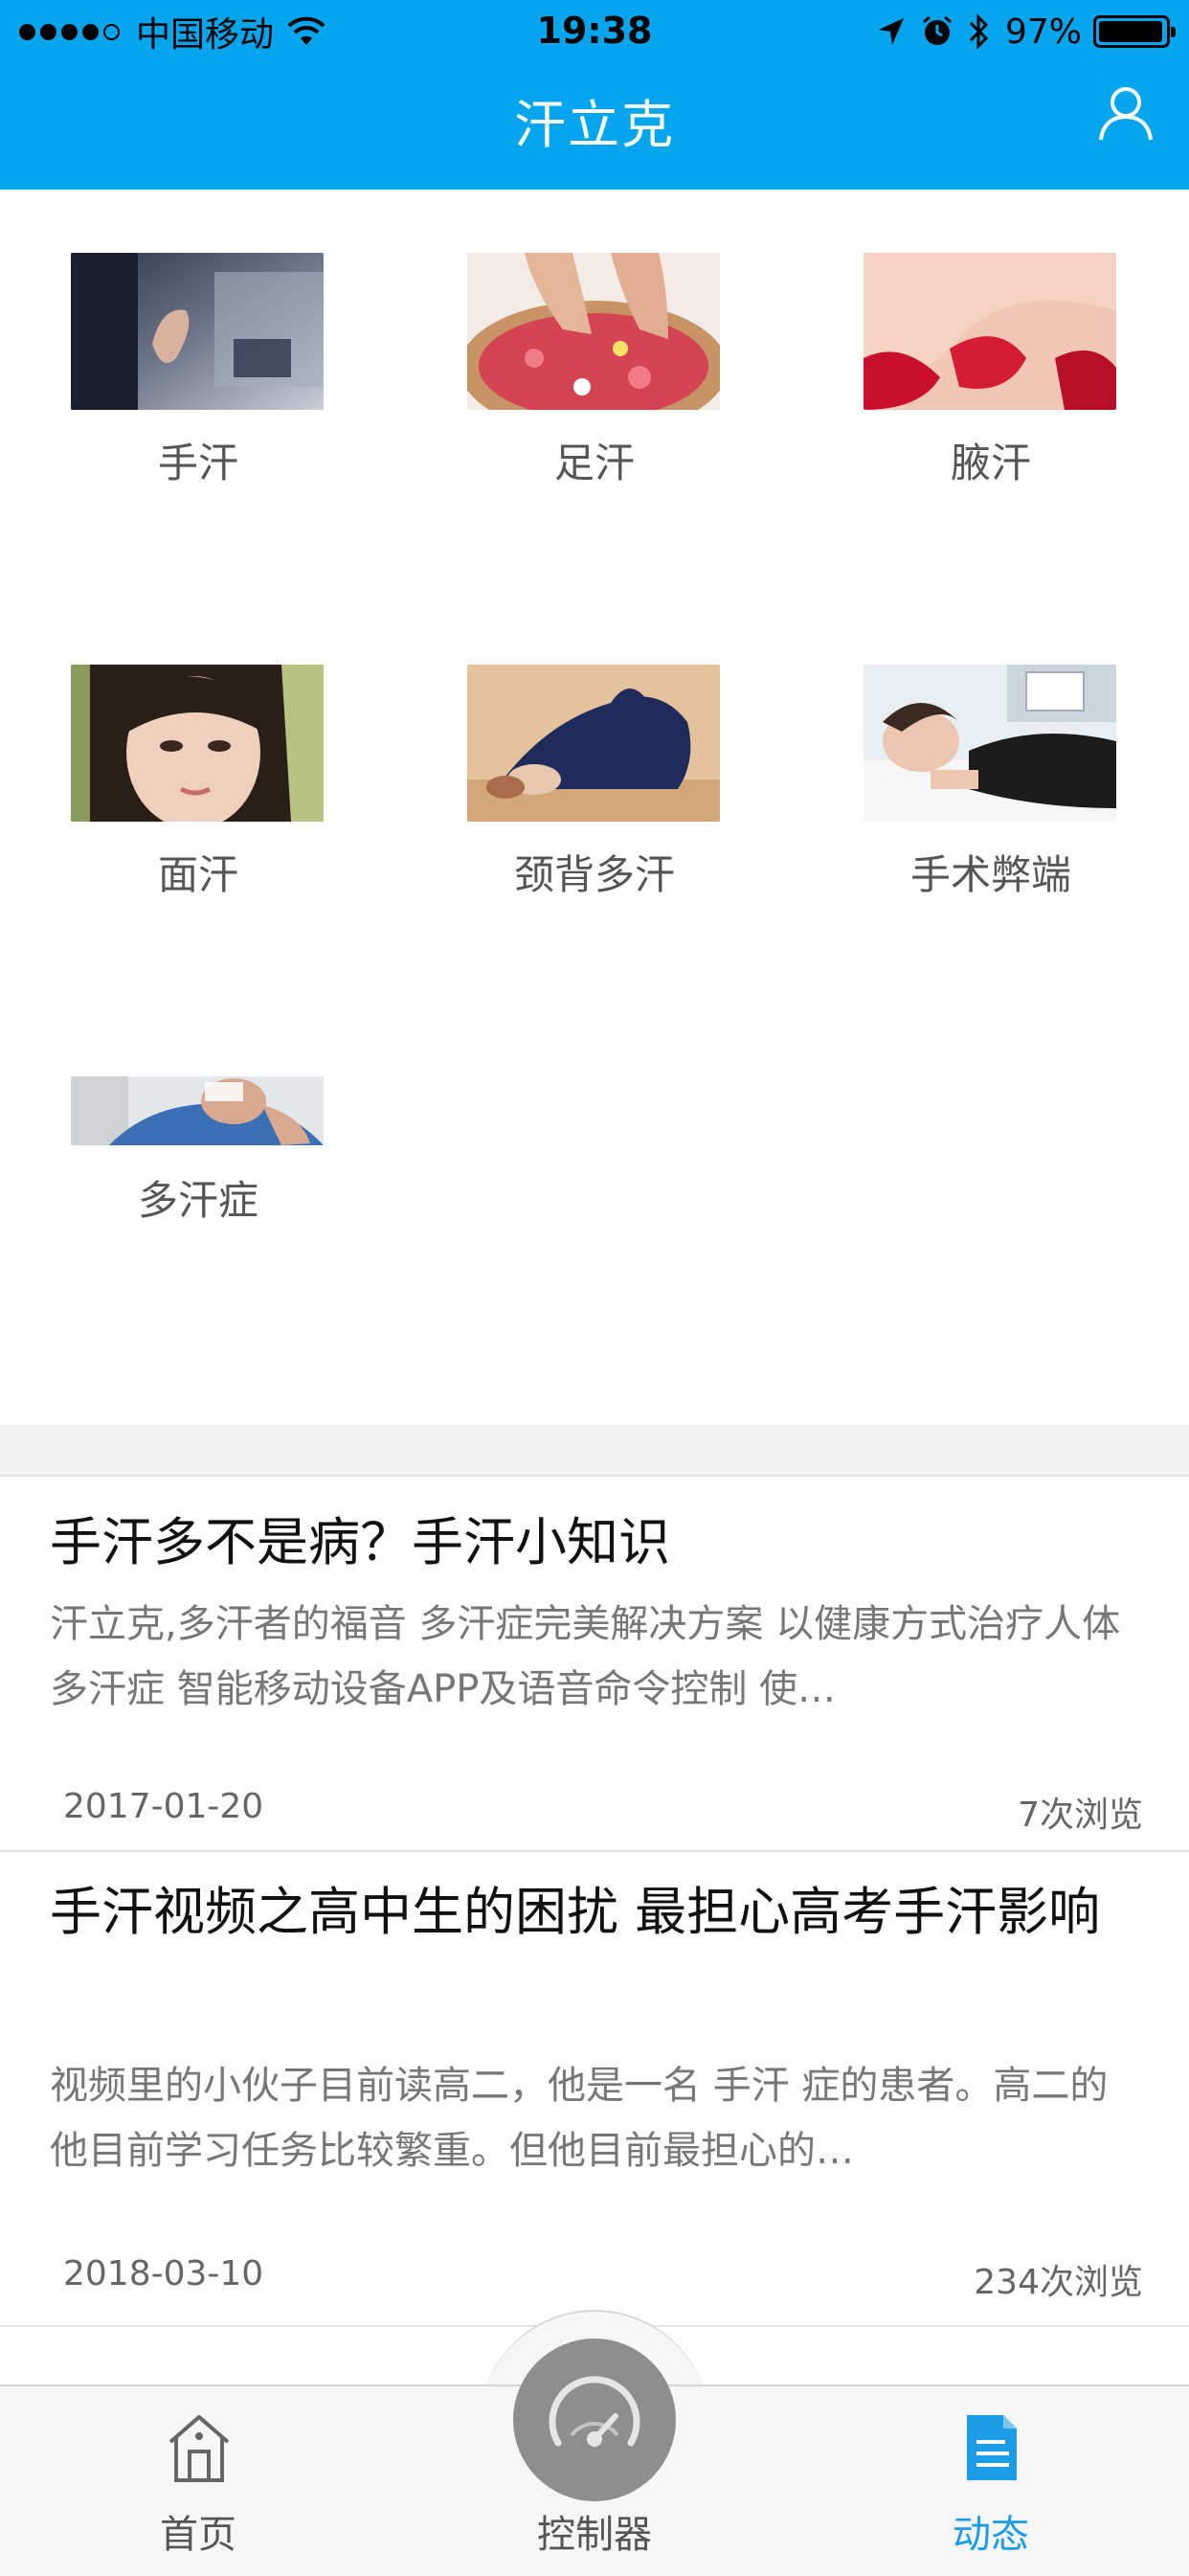  I want to click on category-surgery-drawbacks: 手术弊端, so click(991, 759).